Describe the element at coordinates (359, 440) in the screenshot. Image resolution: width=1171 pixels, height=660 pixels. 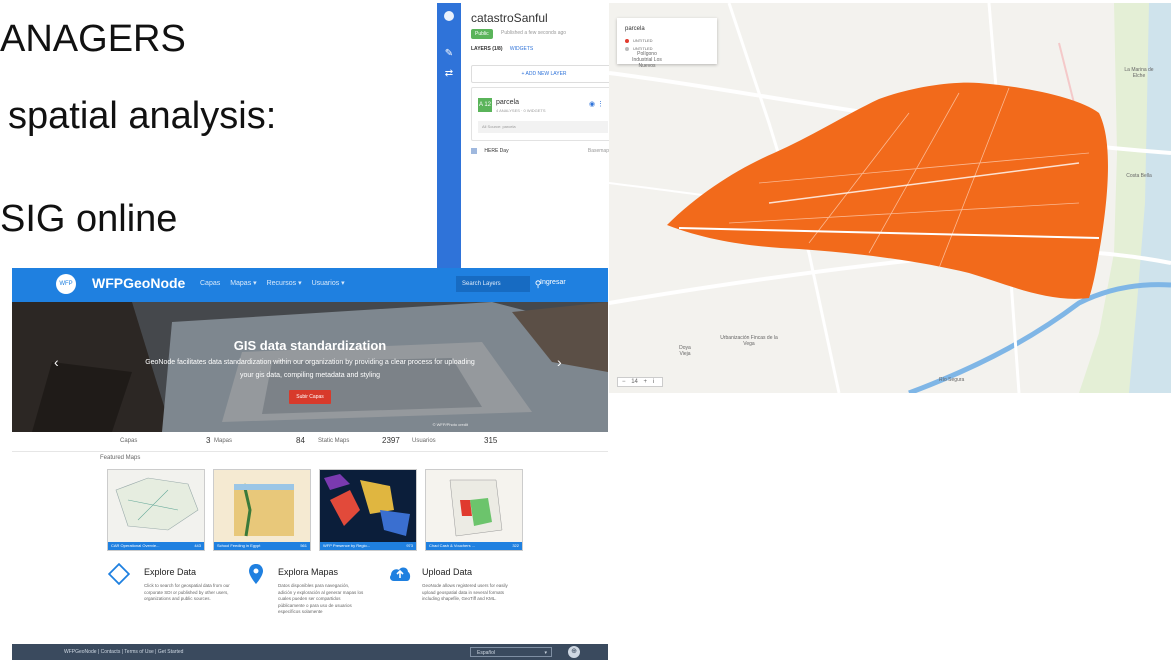
I see `stat-static-maps: Static Maps 2397` at that location.